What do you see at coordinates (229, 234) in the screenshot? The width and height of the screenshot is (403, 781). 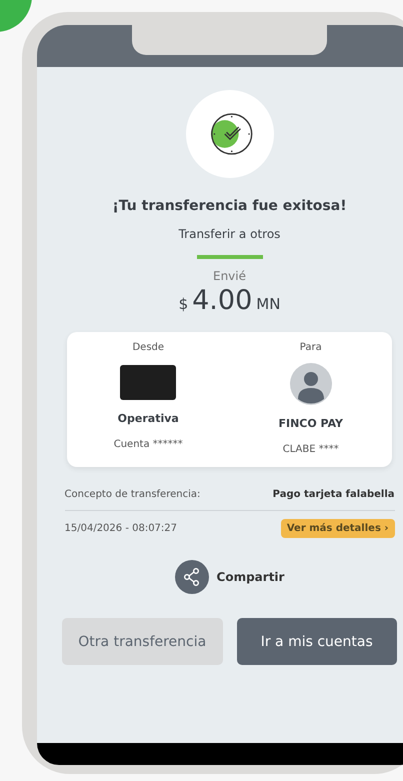 I see `transfer-type: Transferir a otros` at bounding box center [229, 234].